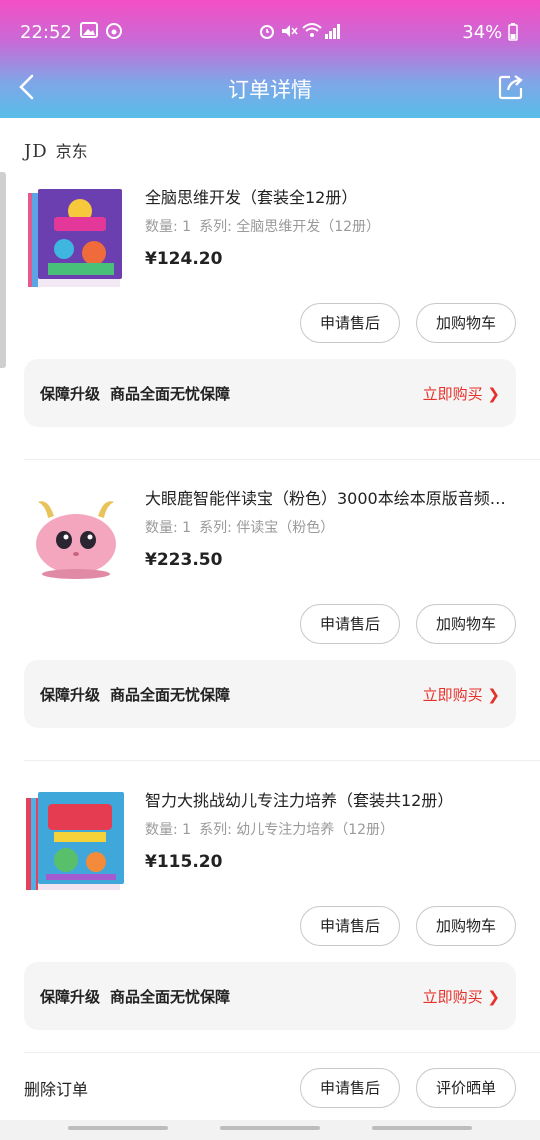 The height and width of the screenshot is (1140, 540). What do you see at coordinates (267, 528) in the screenshot?
I see `series-label: 系列: 伴读宝（粉色）` at bounding box center [267, 528].